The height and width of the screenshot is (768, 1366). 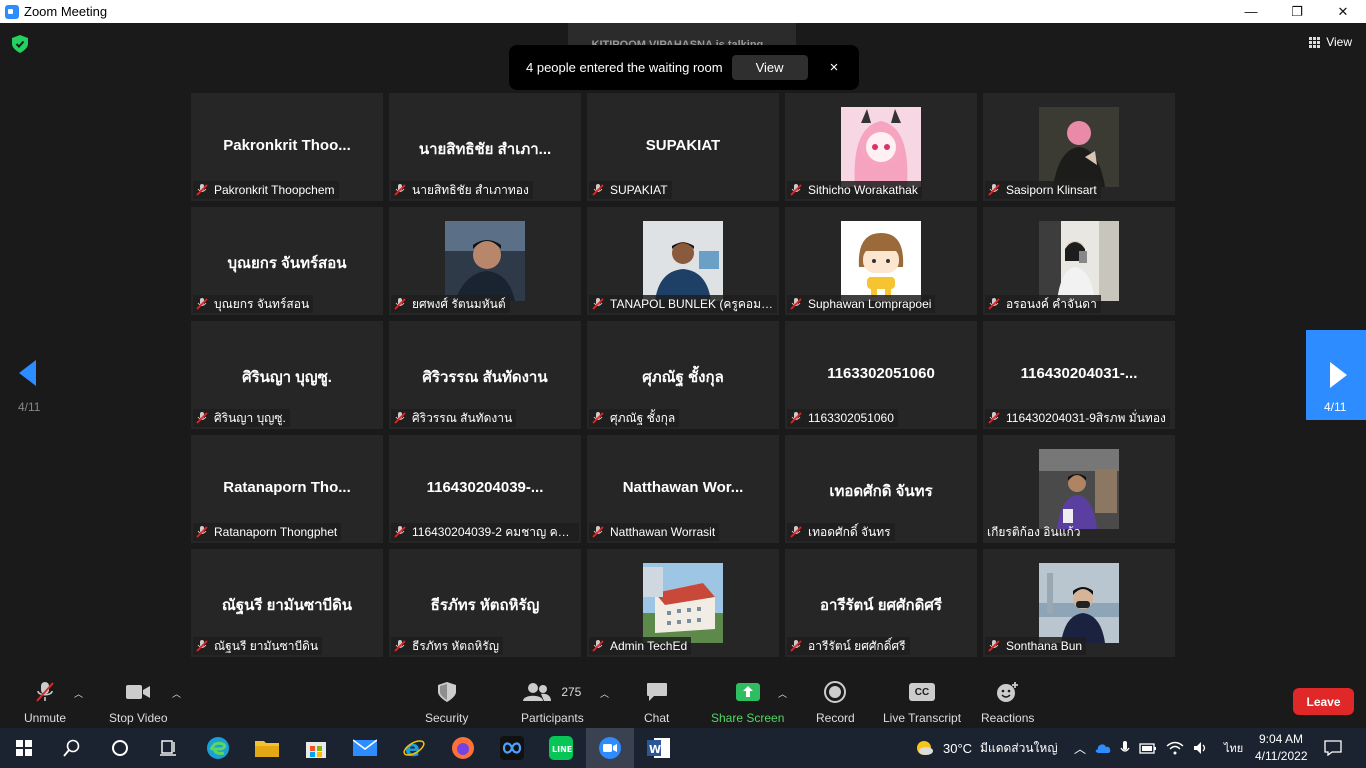 I want to click on task-view-icon, so click(x=168, y=748).